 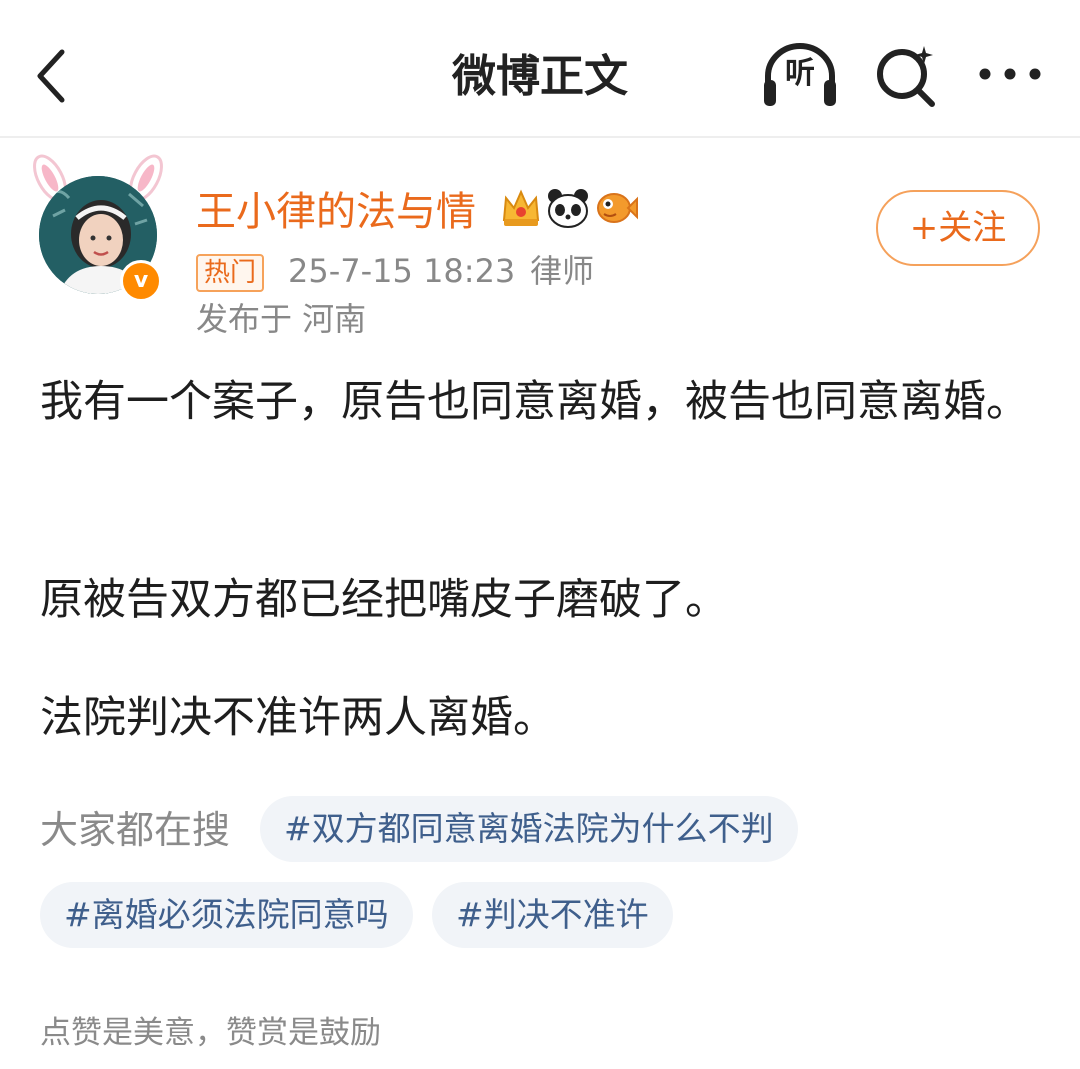 I want to click on search-icon, so click(x=906, y=76).